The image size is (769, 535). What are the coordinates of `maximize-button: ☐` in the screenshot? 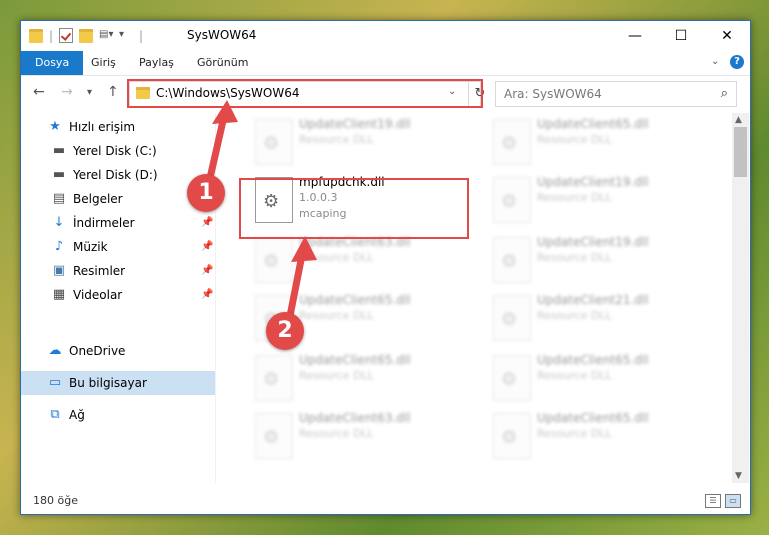 It's located at (681, 36).